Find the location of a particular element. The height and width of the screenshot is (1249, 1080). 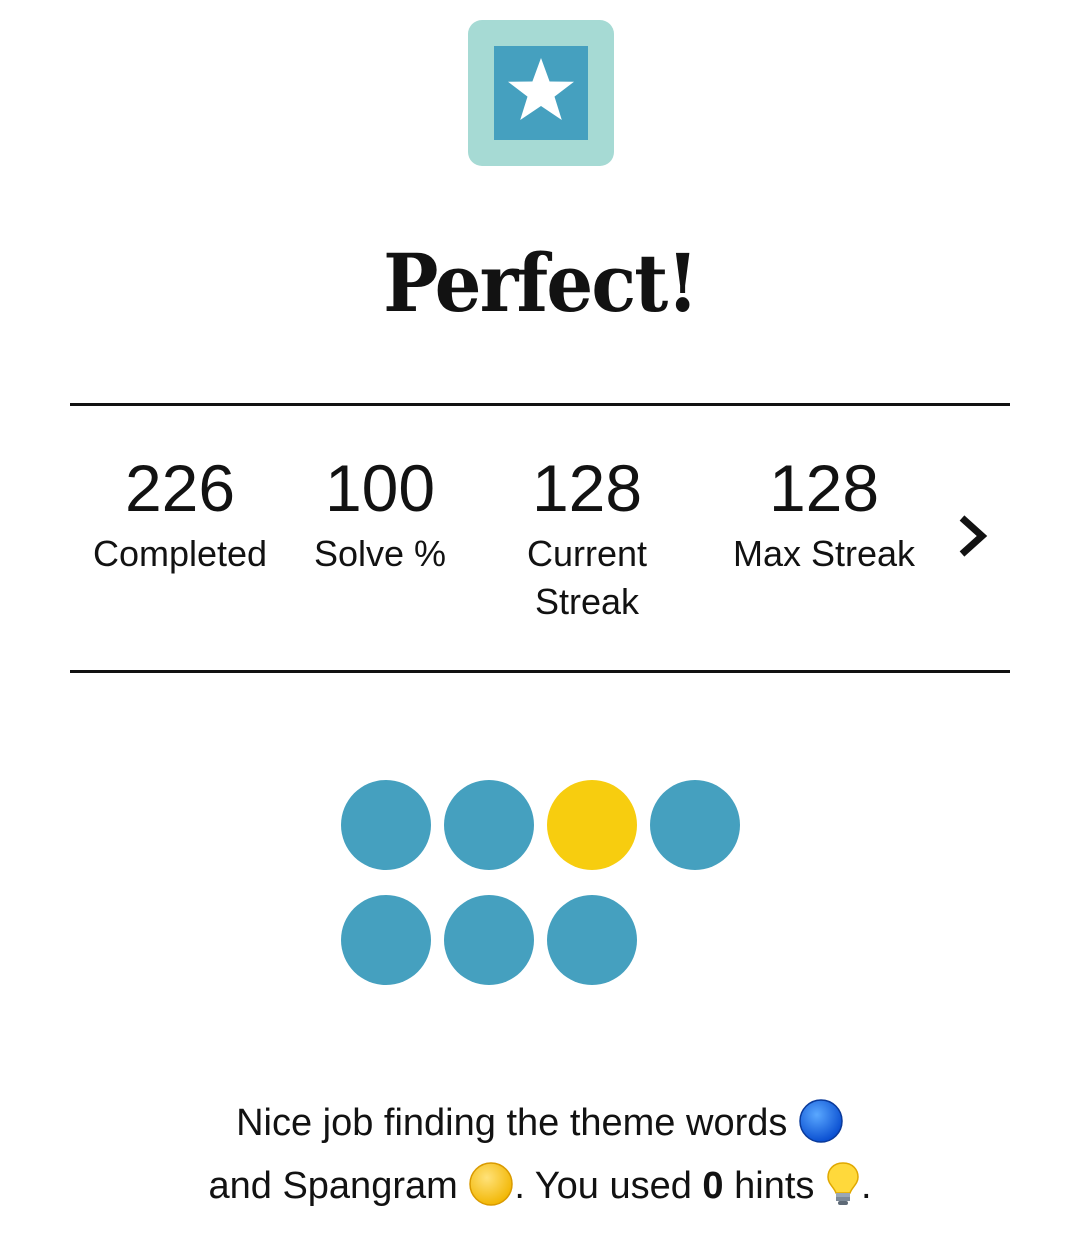

stat-current-streak: 128 Current Streak is located at coordinates (587, 536).